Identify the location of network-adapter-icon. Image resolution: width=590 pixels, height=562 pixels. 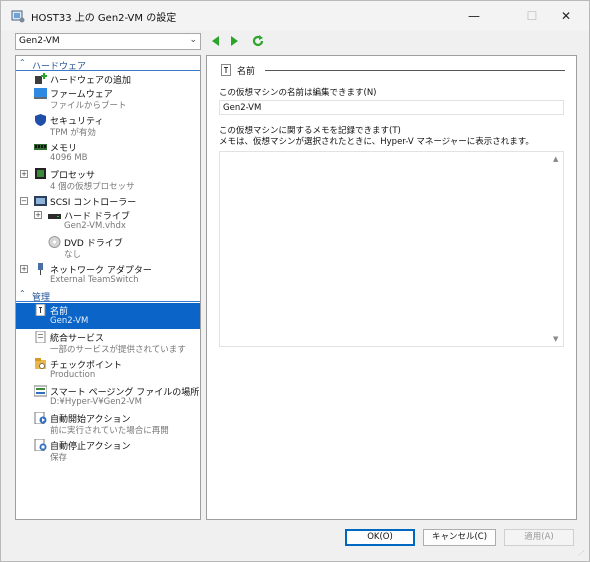
(40, 269).